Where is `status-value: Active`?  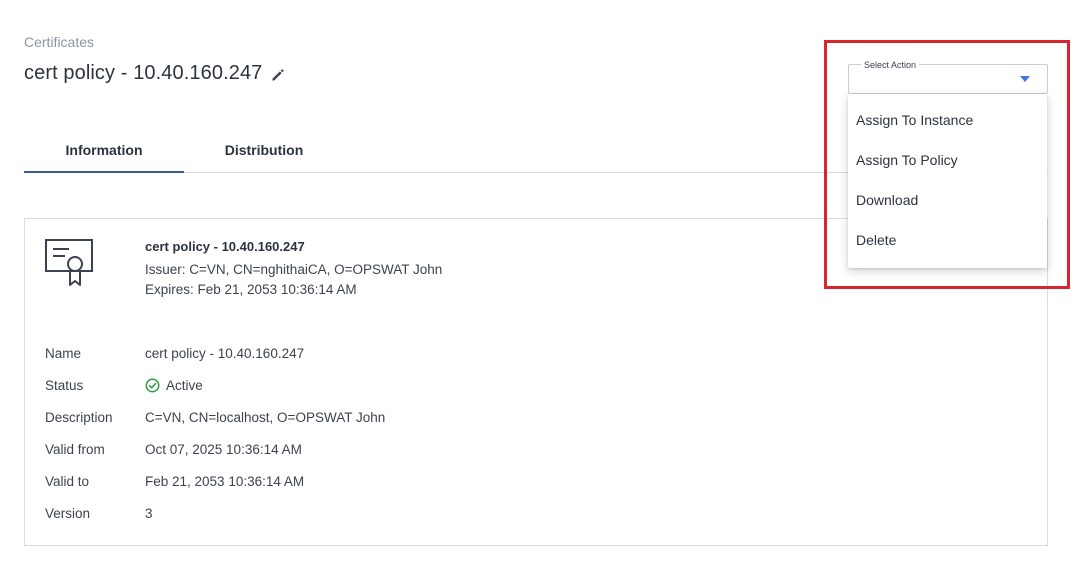 status-value: Active is located at coordinates (174, 385).